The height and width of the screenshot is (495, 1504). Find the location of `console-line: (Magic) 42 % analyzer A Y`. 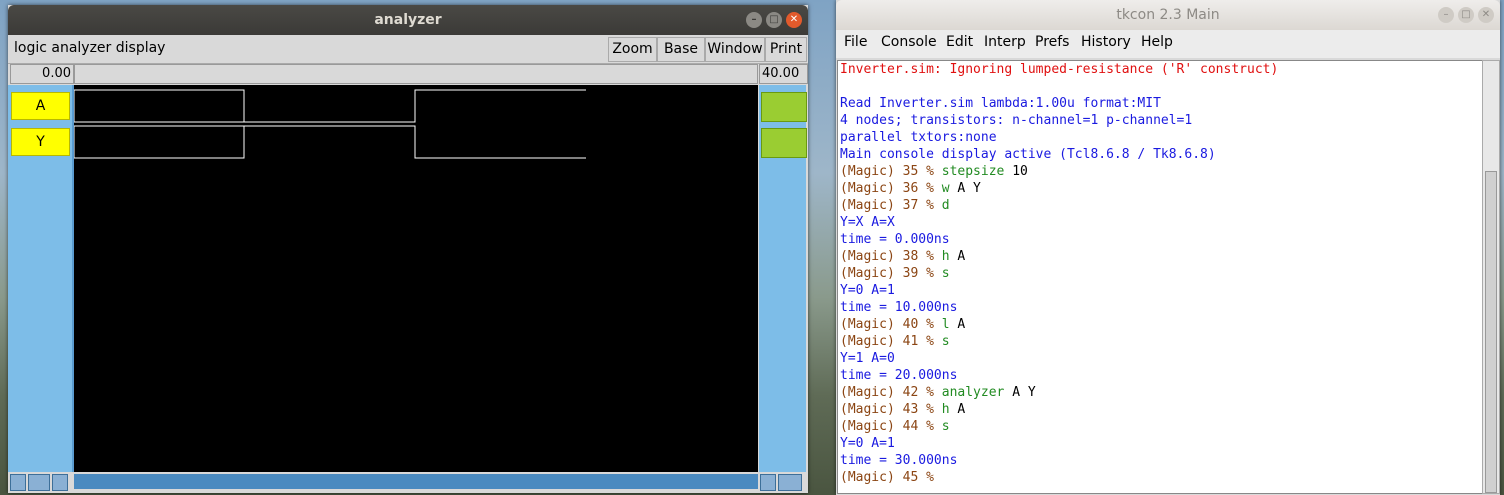

console-line: (Magic) 42 % analyzer A Y is located at coordinates (1160, 392).